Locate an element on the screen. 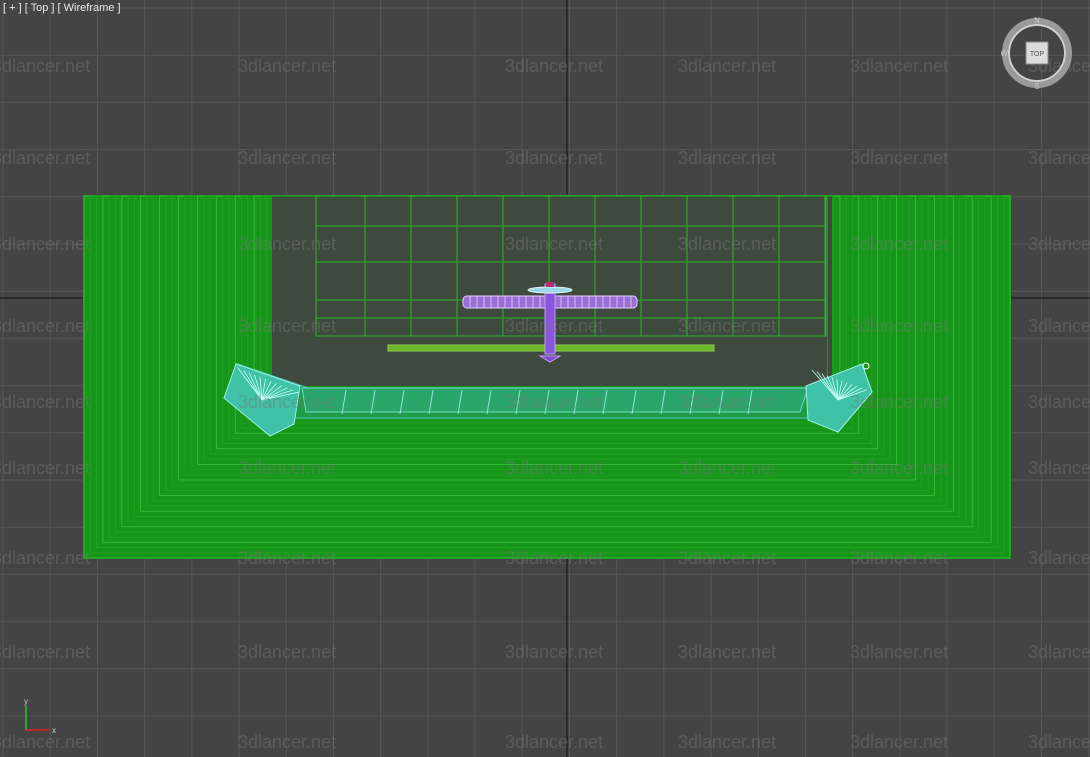  compass-south-label: S is located at coordinates (1036, 85).